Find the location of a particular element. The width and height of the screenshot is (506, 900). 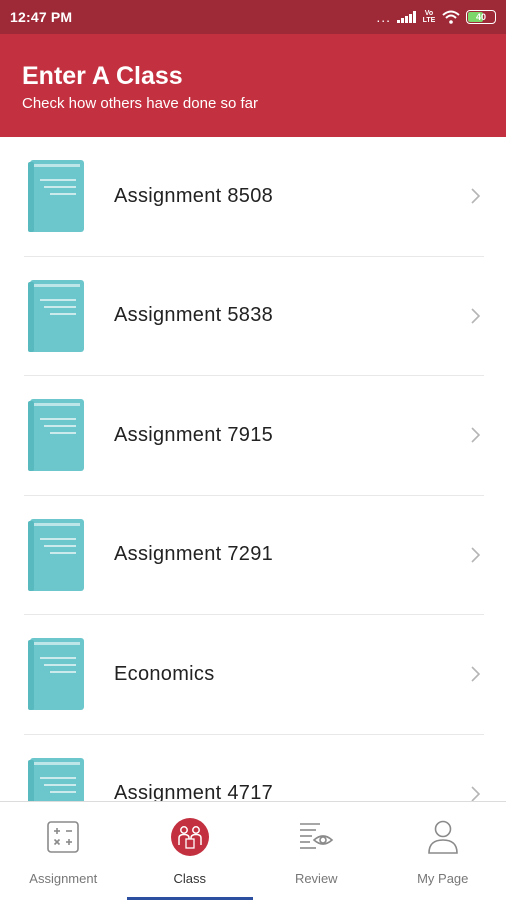

nav-item-review: Review is located at coordinates (316, 851).